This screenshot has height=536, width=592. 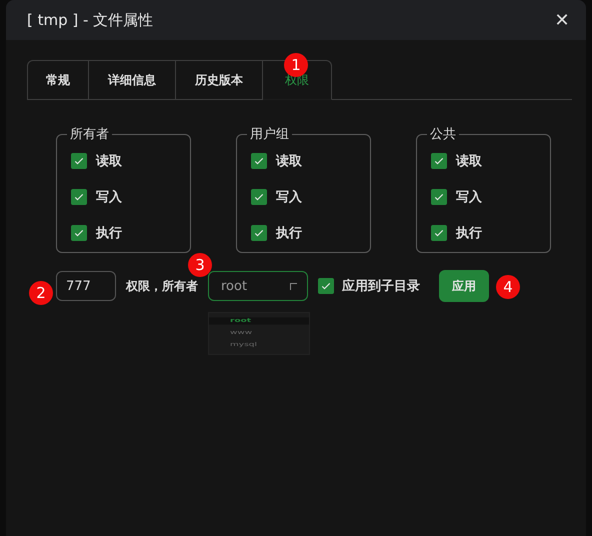 What do you see at coordinates (219, 80) in the screenshot?
I see `tab: 历史版本` at bounding box center [219, 80].